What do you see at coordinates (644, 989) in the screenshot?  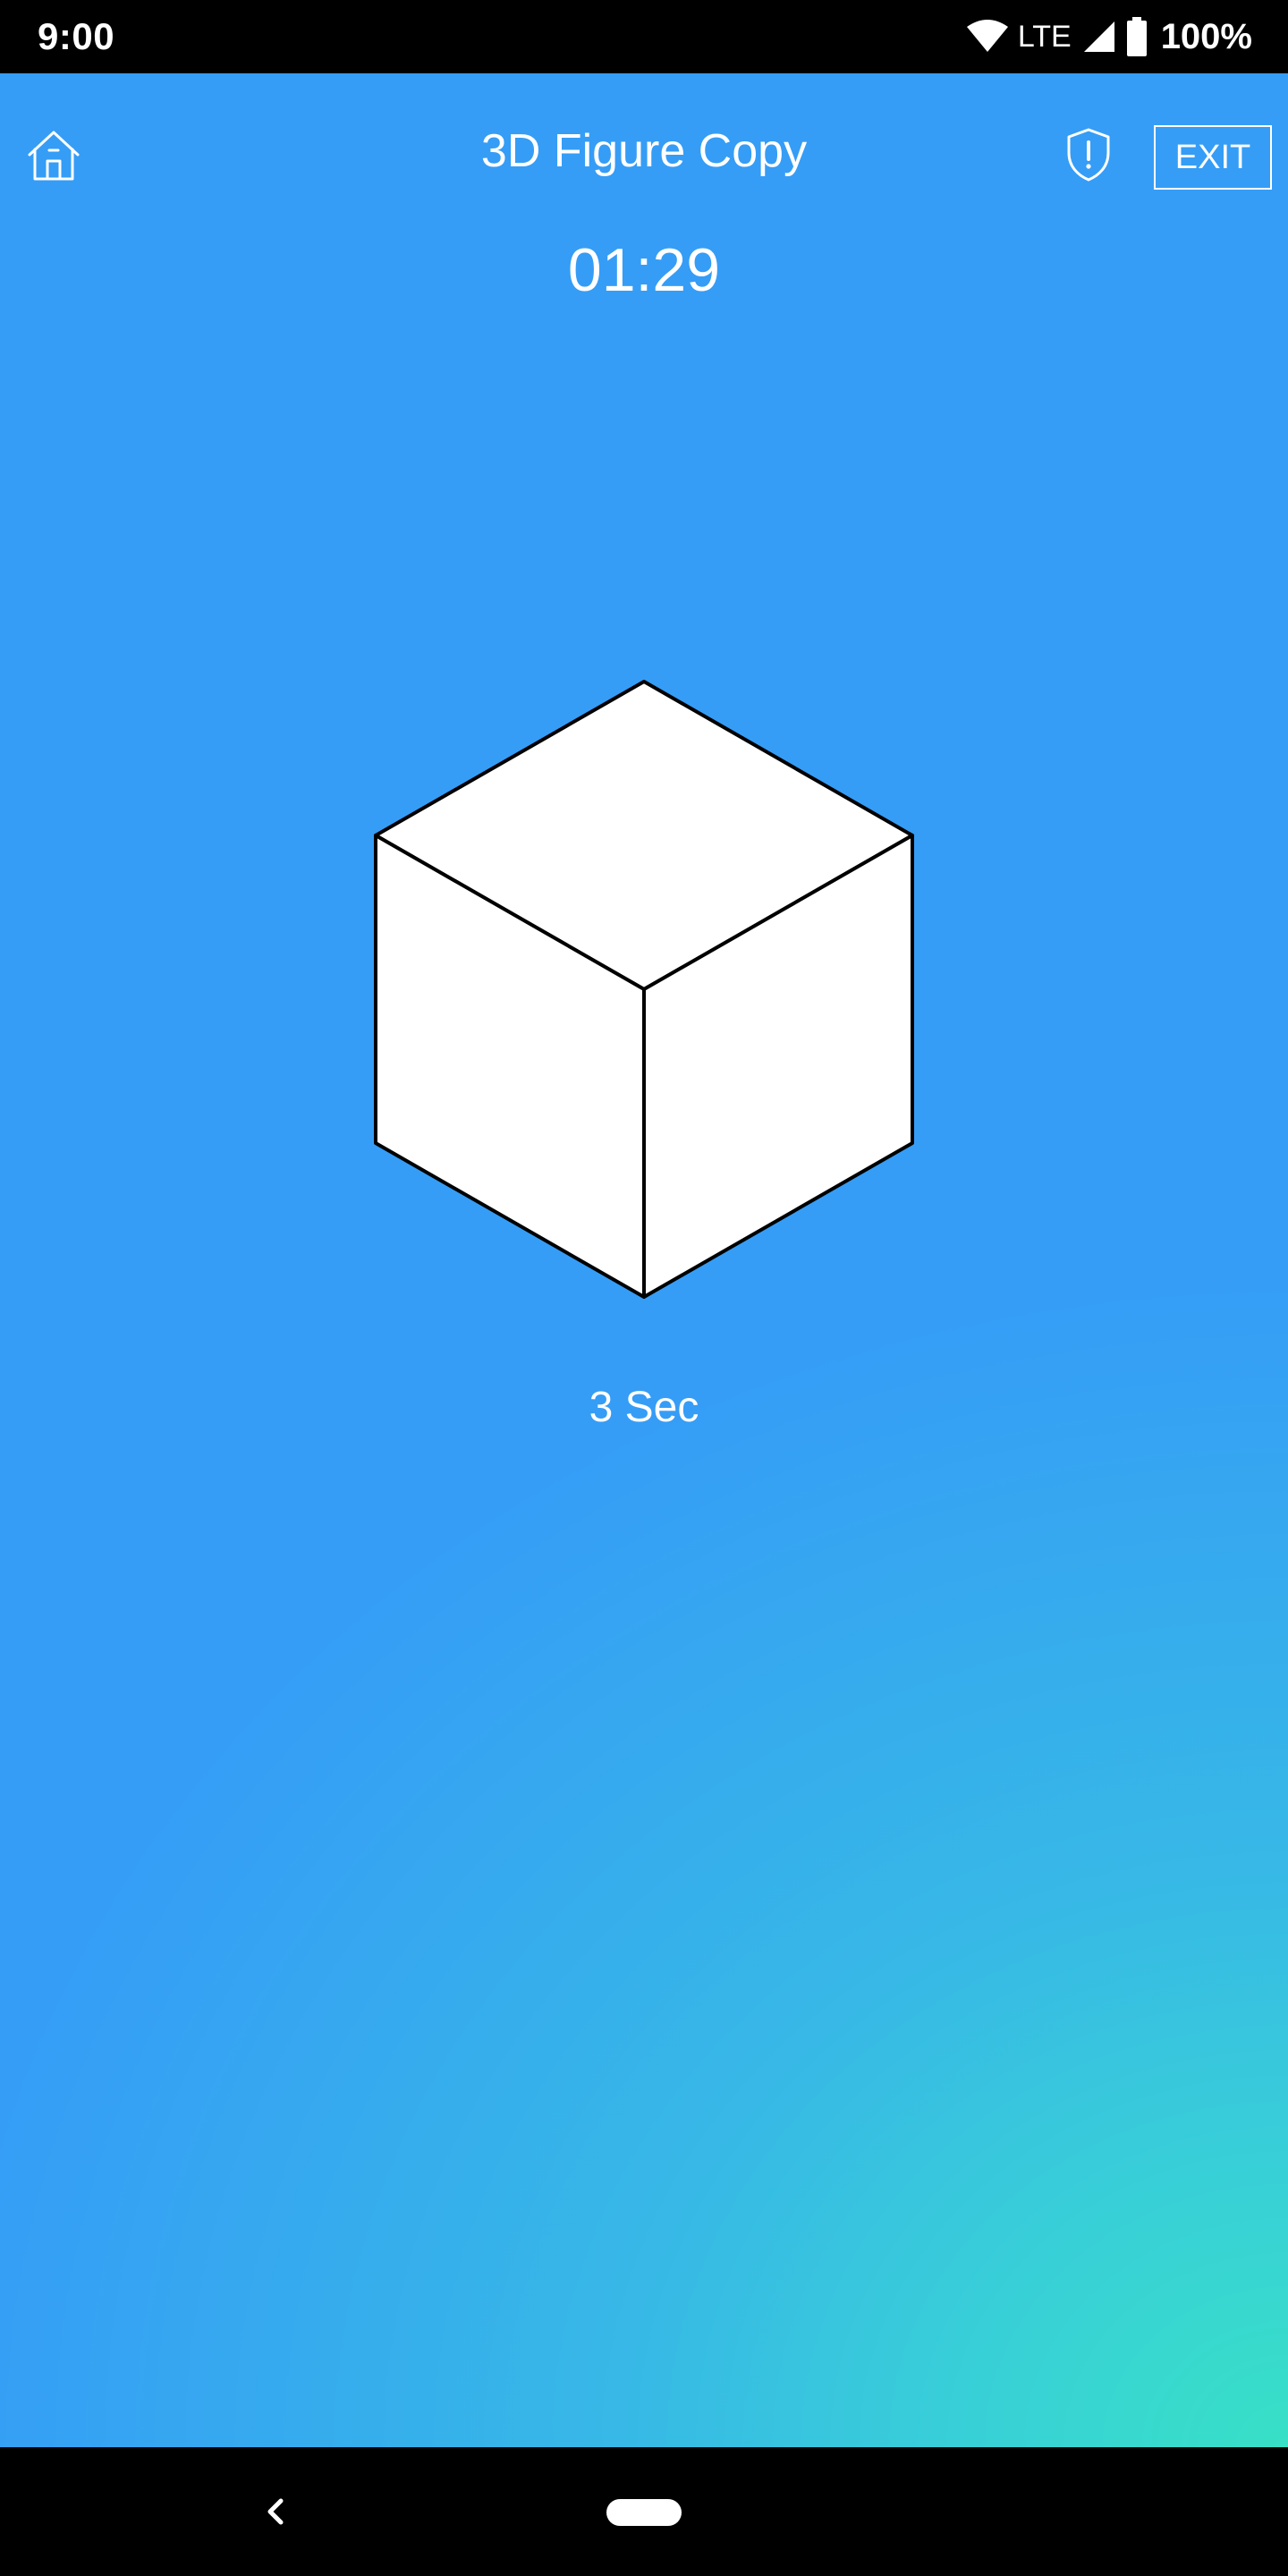 I see `cube-figure` at bounding box center [644, 989].